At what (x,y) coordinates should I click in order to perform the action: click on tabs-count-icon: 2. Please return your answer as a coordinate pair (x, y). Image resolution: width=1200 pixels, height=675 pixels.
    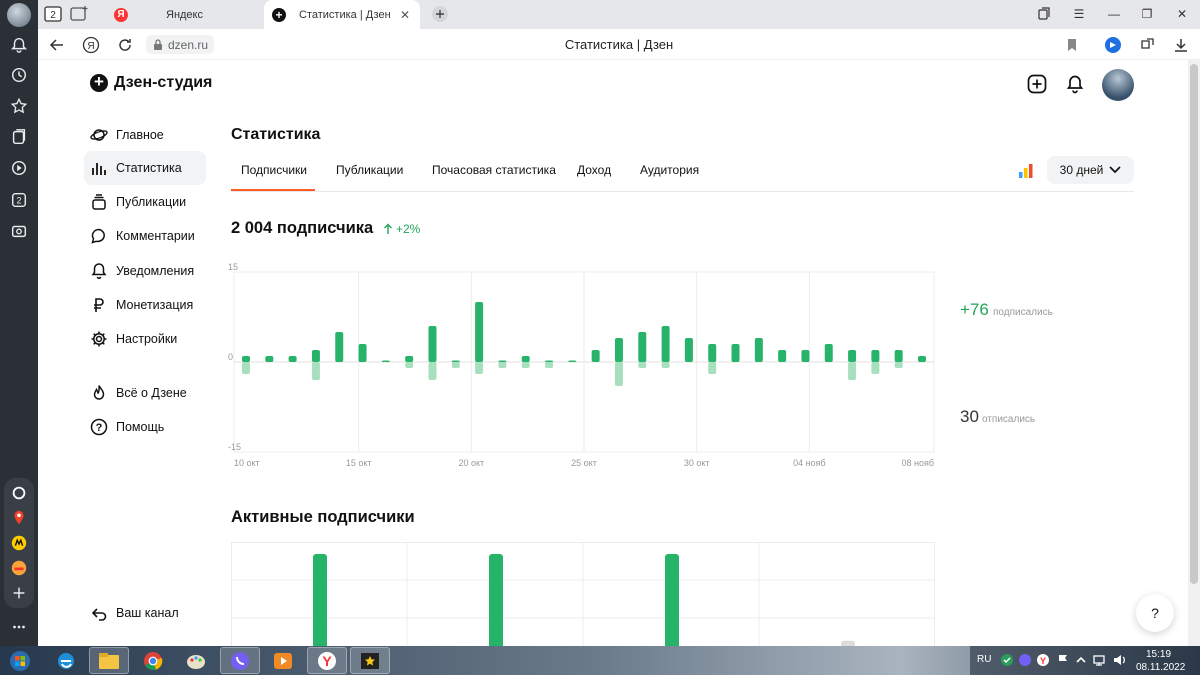
    Looking at the image, I should click on (19, 200).